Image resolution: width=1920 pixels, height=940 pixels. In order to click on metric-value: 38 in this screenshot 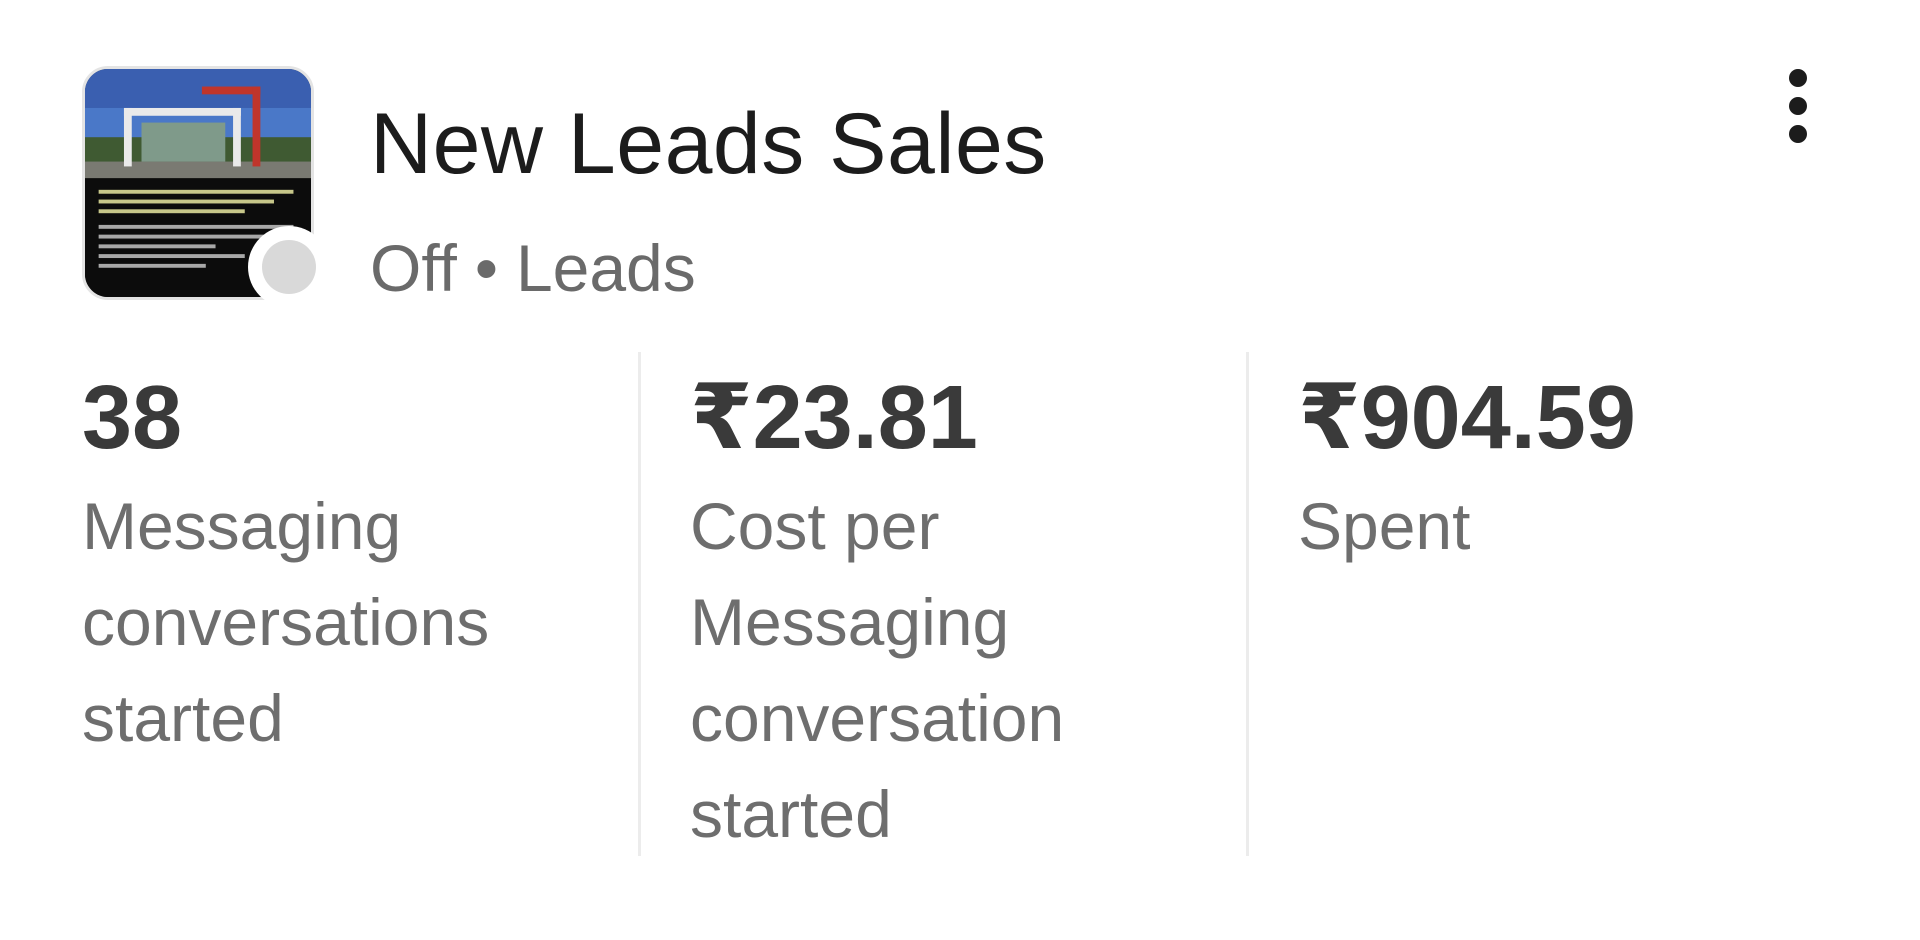, I will do `click(132, 418)`.